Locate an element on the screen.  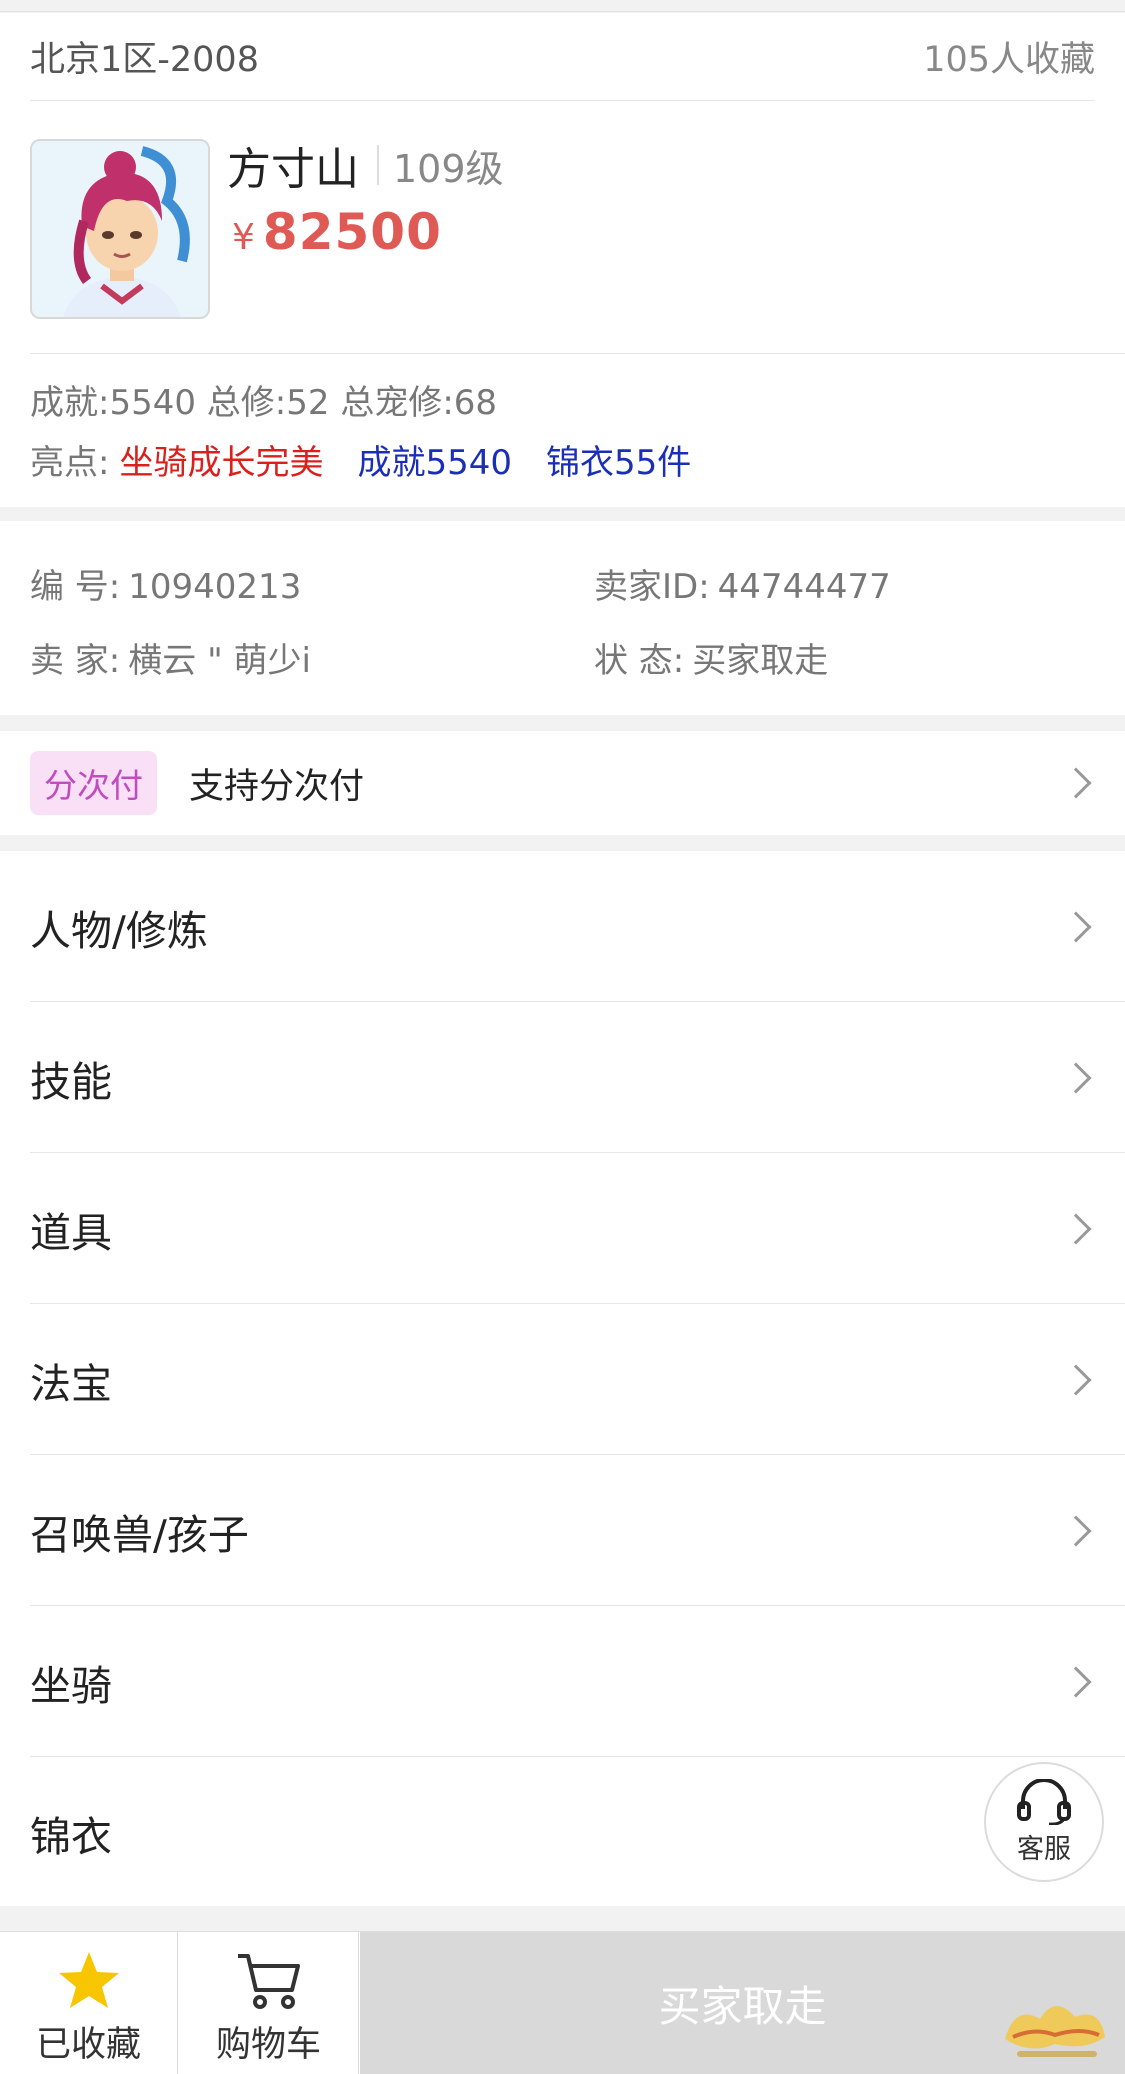
name-divider is located at coordinates (378, 165).